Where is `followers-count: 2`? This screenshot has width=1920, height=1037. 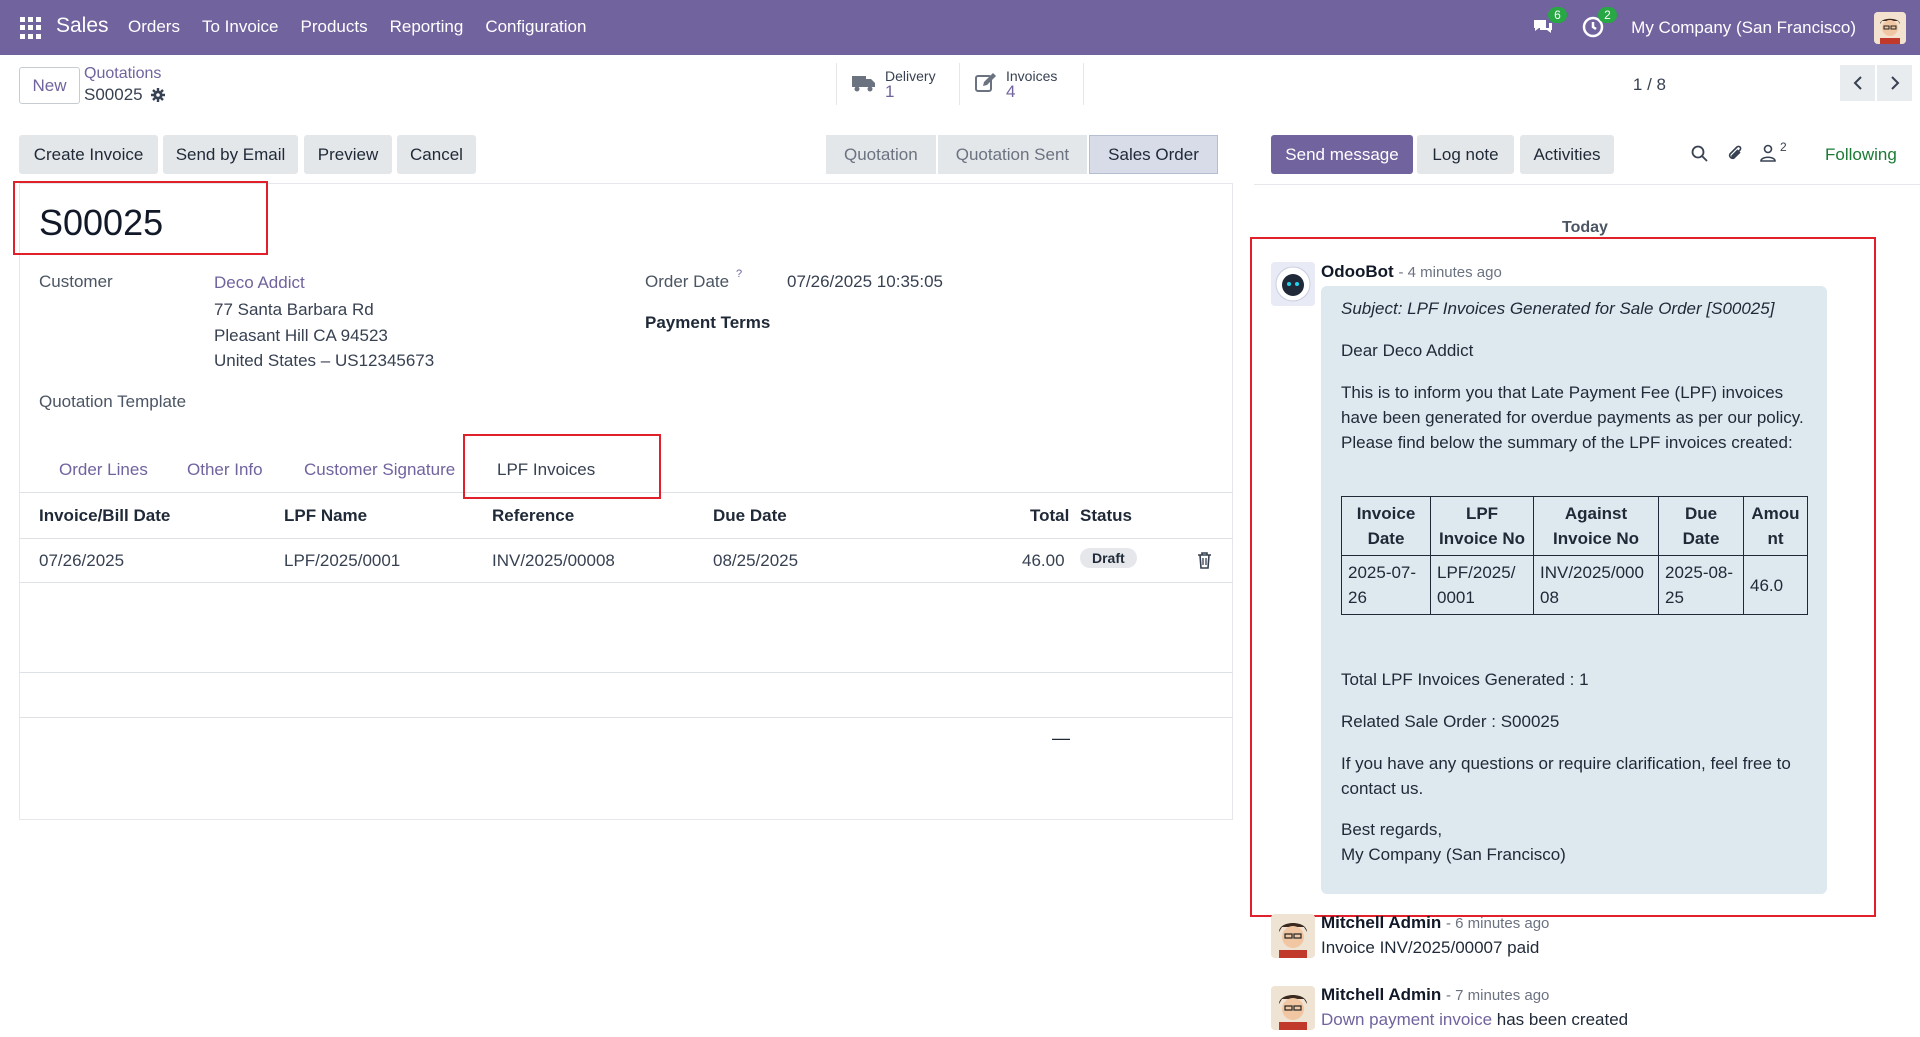
followers-count: 2 is located at coordinates (1783, 147).